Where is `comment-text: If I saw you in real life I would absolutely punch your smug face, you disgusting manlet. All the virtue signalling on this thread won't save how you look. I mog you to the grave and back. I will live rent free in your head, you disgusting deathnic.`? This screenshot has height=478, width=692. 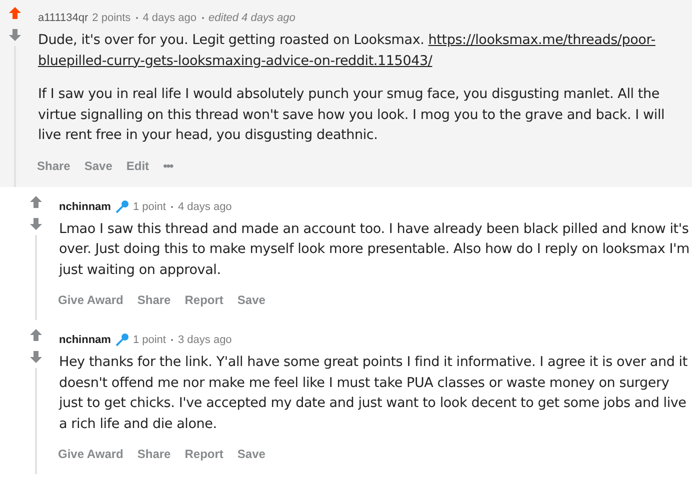
comment-text: If I saw you in real life I would absolutely punch your smug face, you disgusting manlet. All the virtue signalling on this thread won't save how you look. I mog you to the grave and back. I will live rent free in your head, you disgusting deathnic. is located at coordinates (352, 115).